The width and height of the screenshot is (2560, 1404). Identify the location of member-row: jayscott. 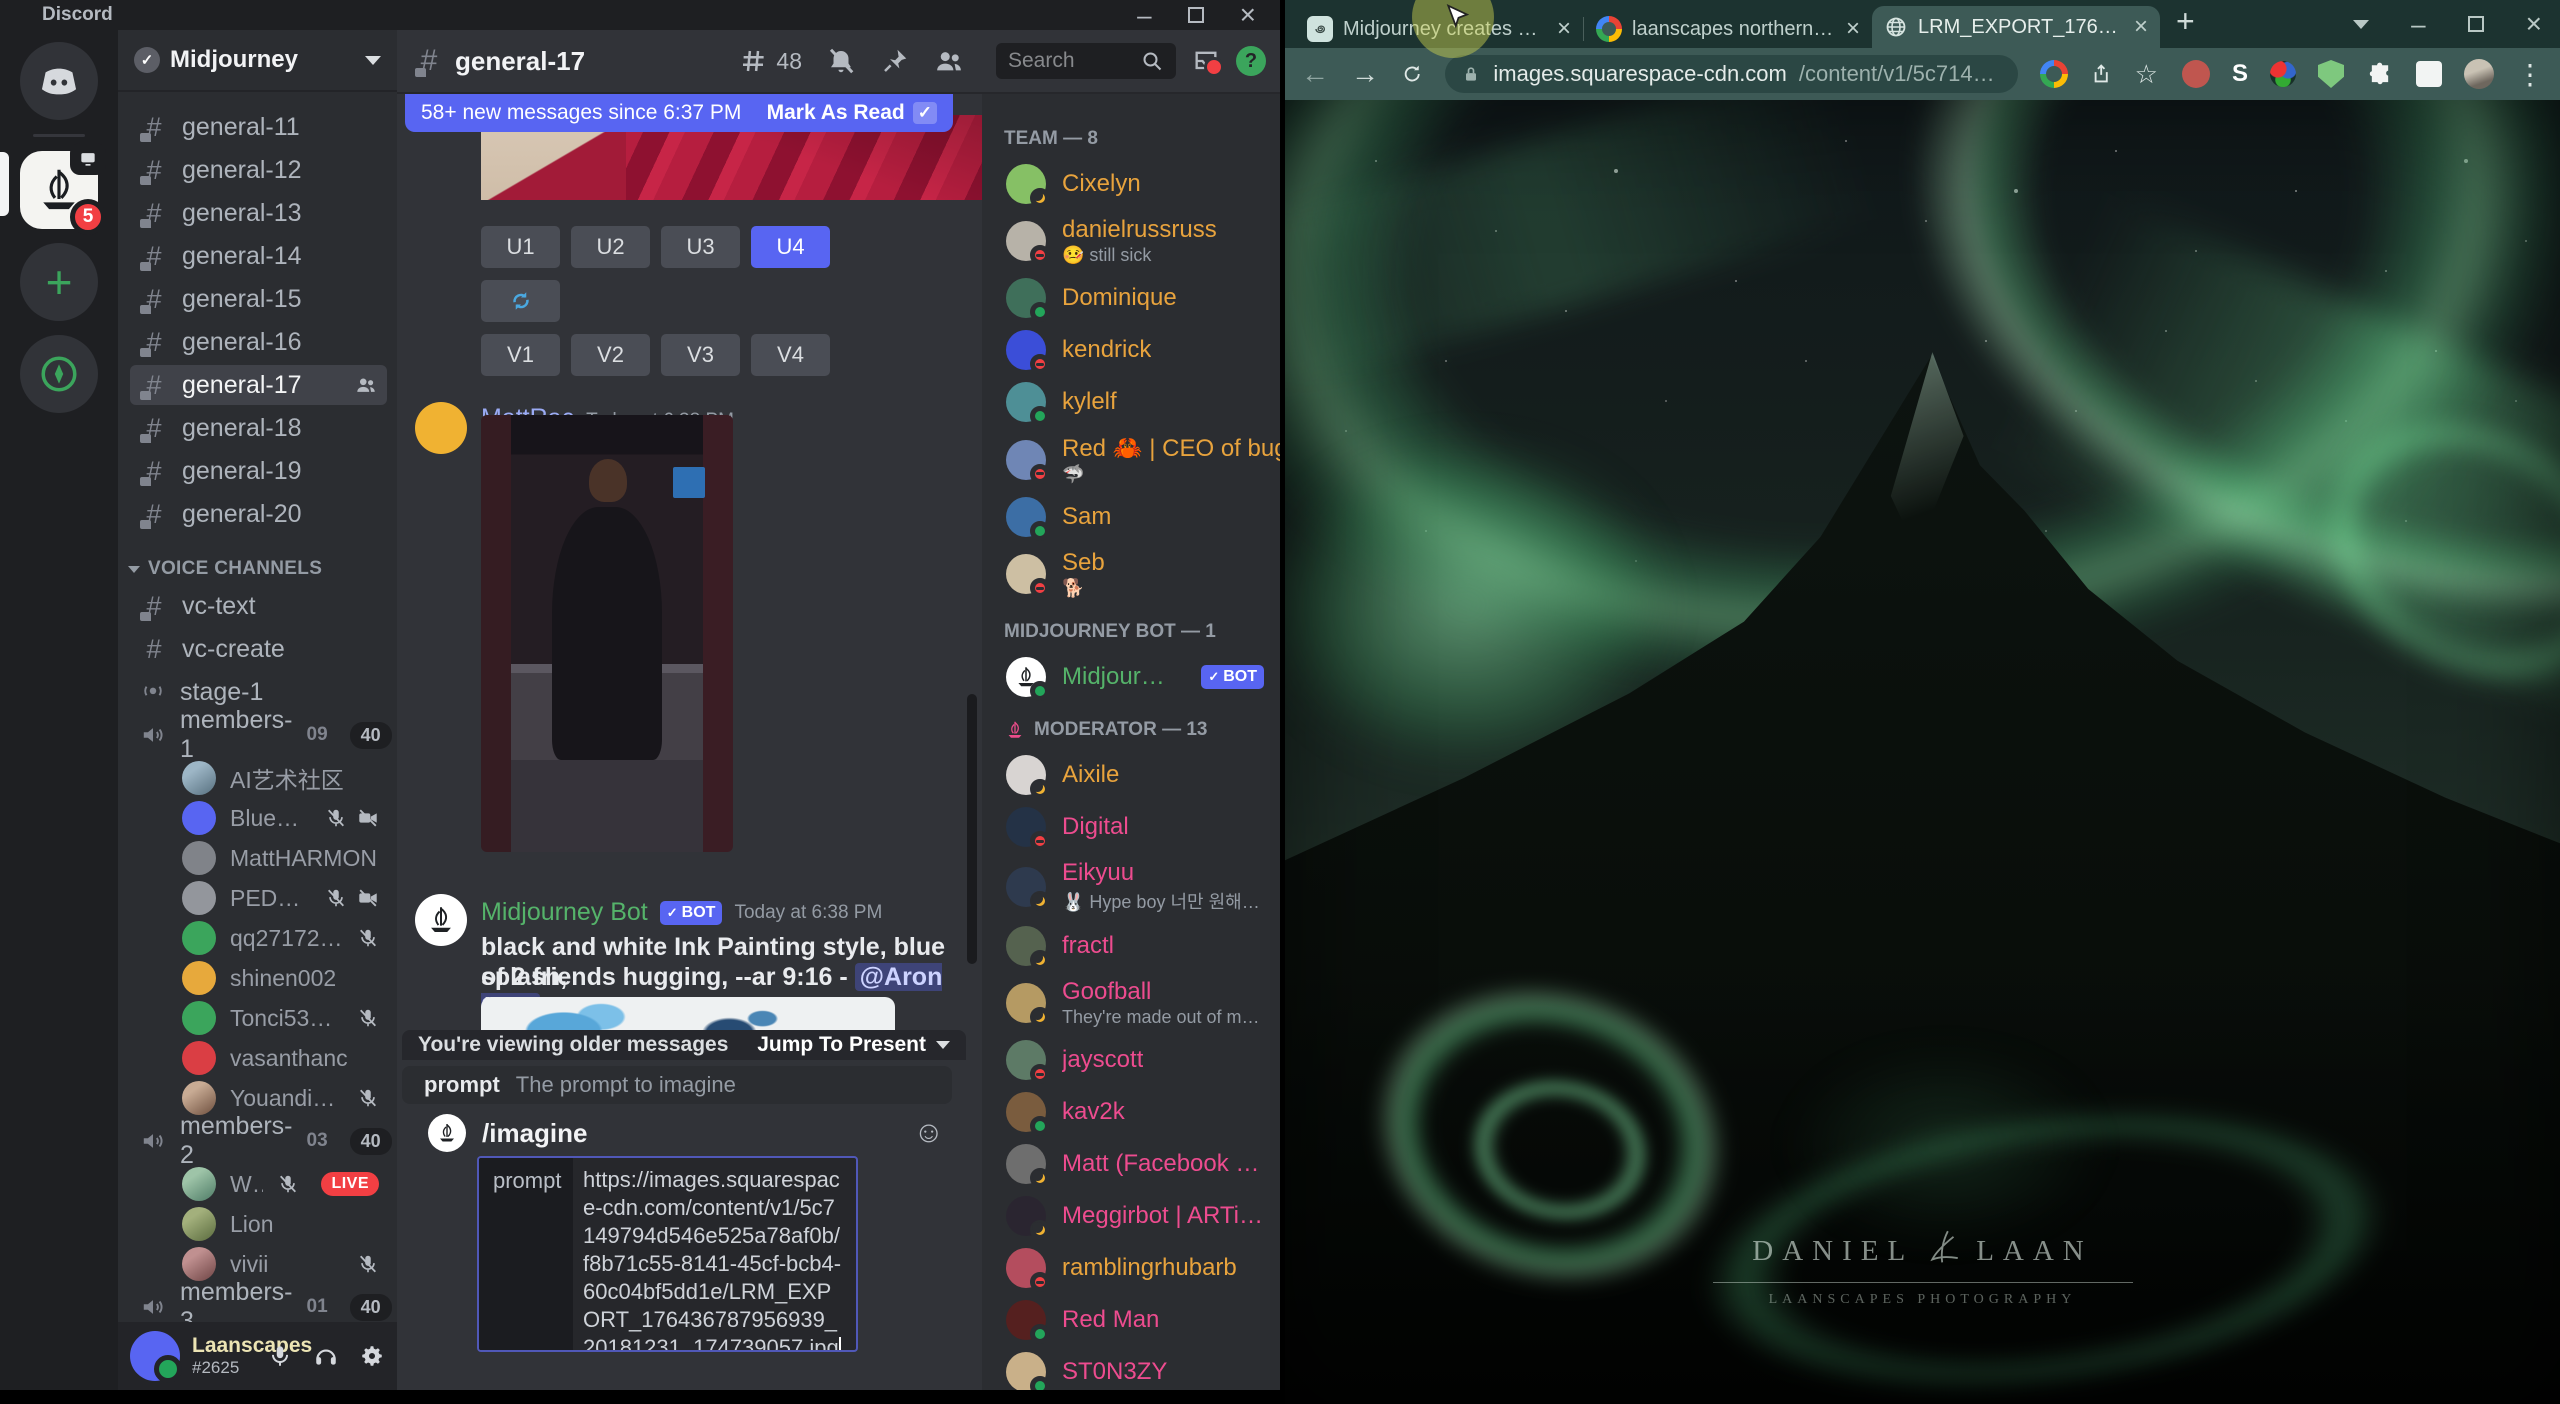
(1135, 1060).